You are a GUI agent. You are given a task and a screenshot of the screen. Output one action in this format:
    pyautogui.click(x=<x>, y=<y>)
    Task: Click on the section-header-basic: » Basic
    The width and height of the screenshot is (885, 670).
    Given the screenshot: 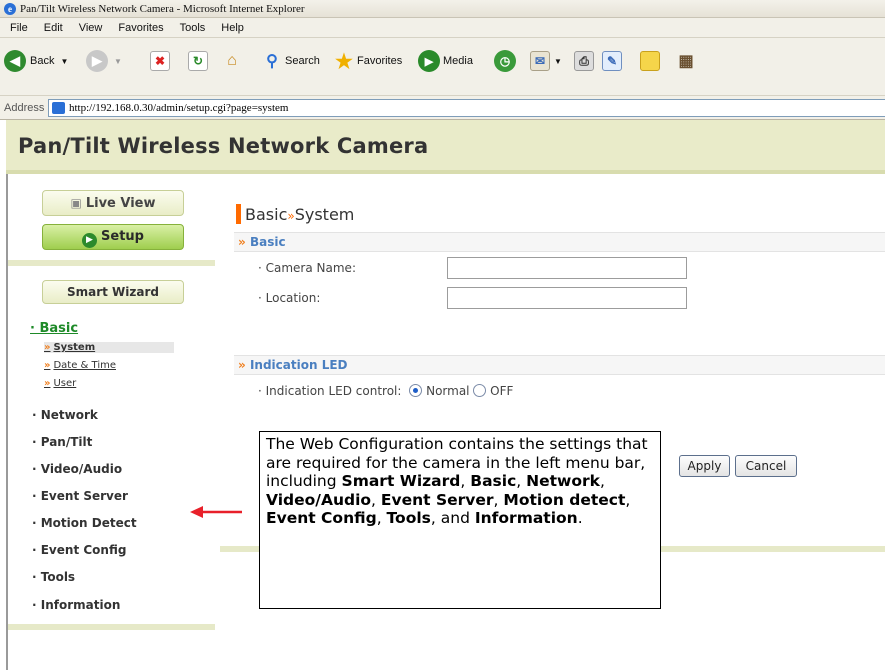 What is the action you would take?
    pyautogui.click(x=559, y=242)
    